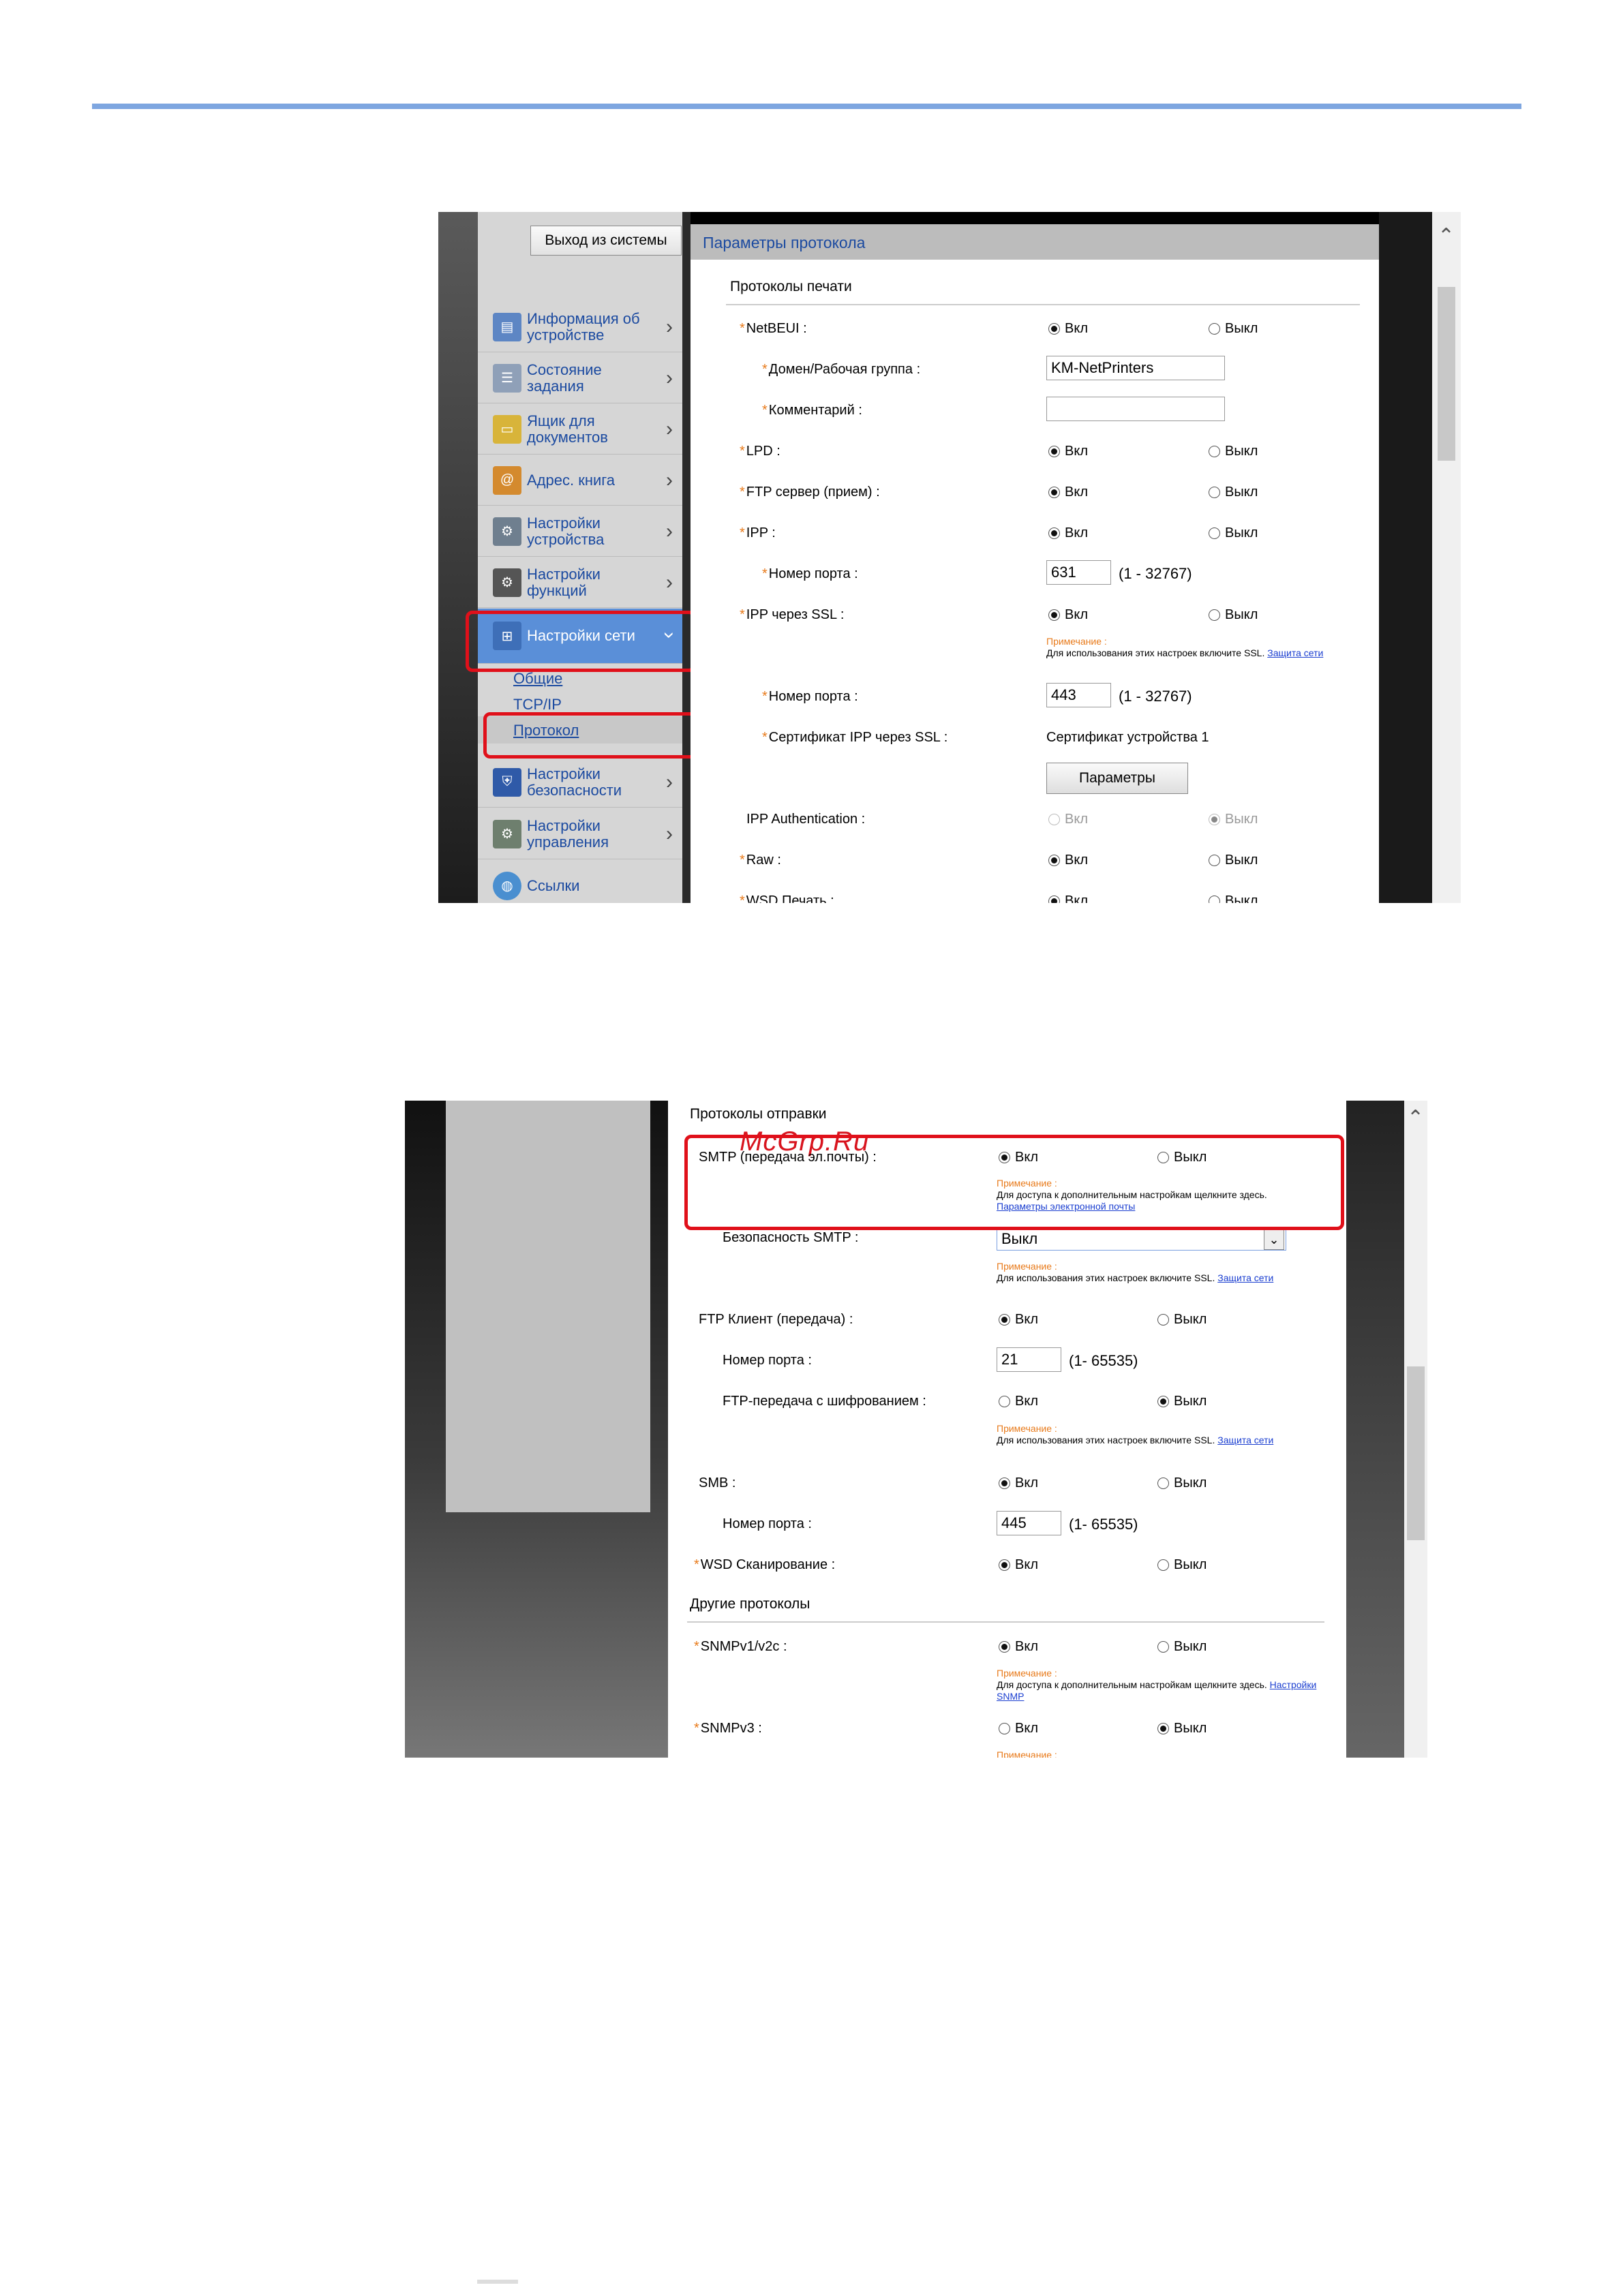 The height and width of the screenshot is (2296, 1623). I want to click on ftp-enc-off-radio: Выкл, so click(1182, 1402).